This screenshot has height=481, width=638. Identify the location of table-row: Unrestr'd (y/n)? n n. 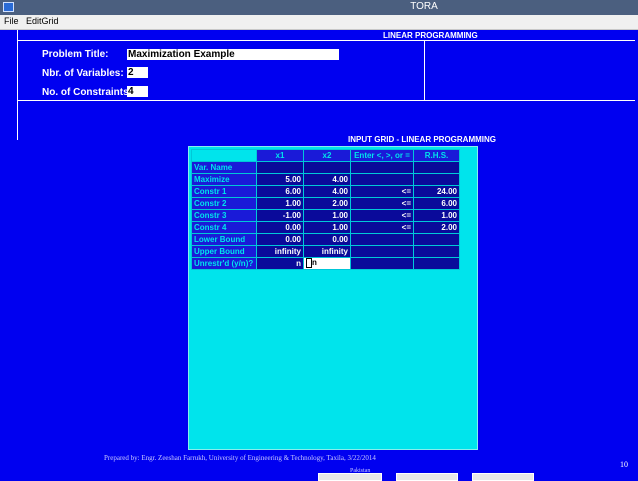
(325, 263).